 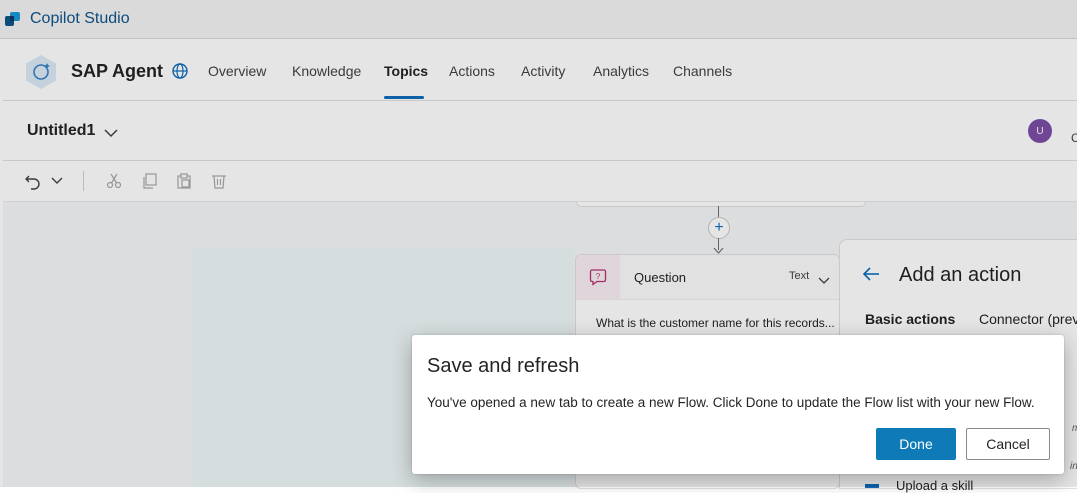 I want to click on done-button: Done, so click(x=916, y=444).